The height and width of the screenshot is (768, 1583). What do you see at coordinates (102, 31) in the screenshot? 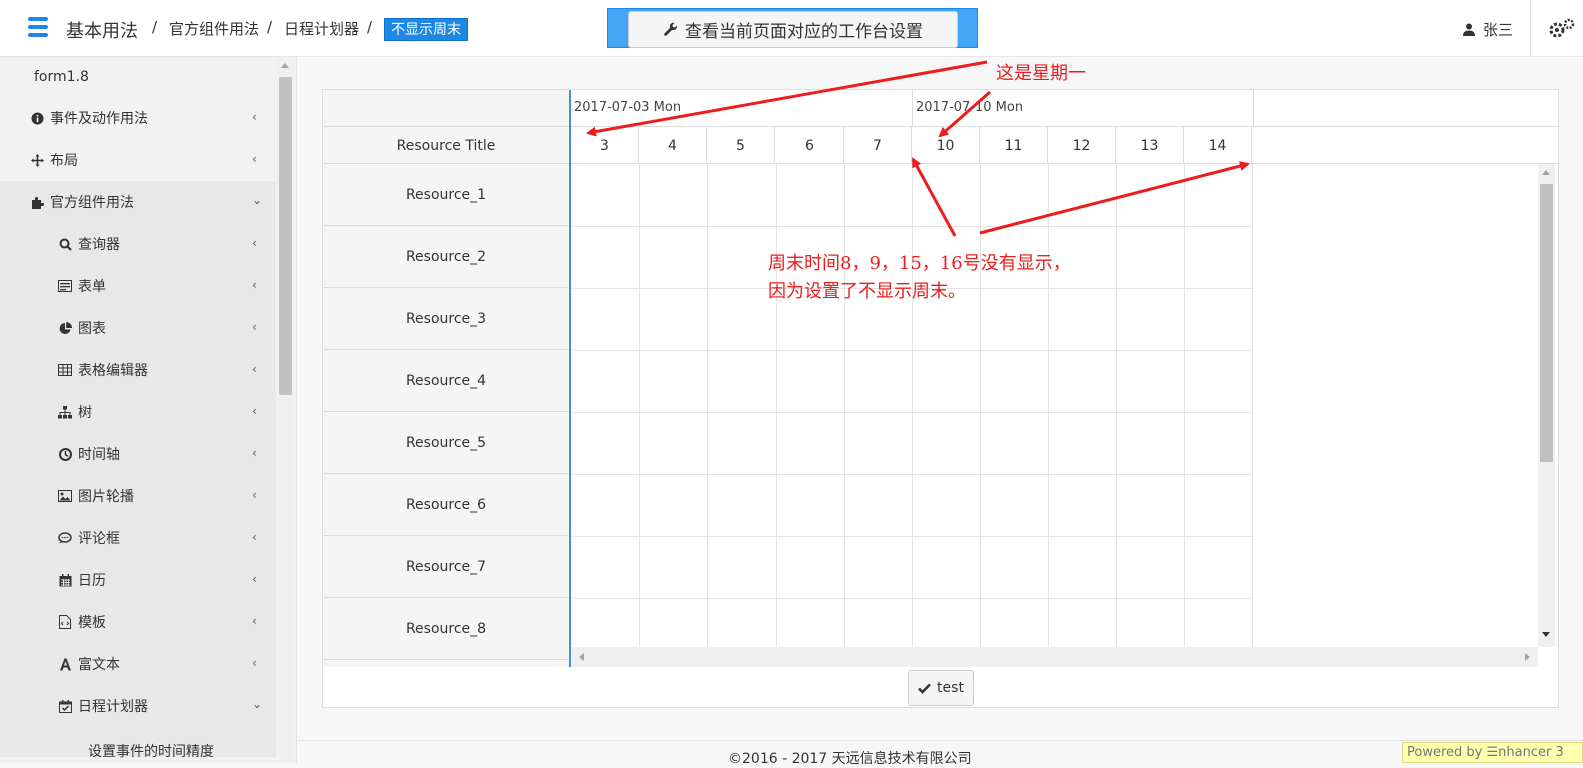
I see `page-title: 基本用法` at bounding box center [102, 31].